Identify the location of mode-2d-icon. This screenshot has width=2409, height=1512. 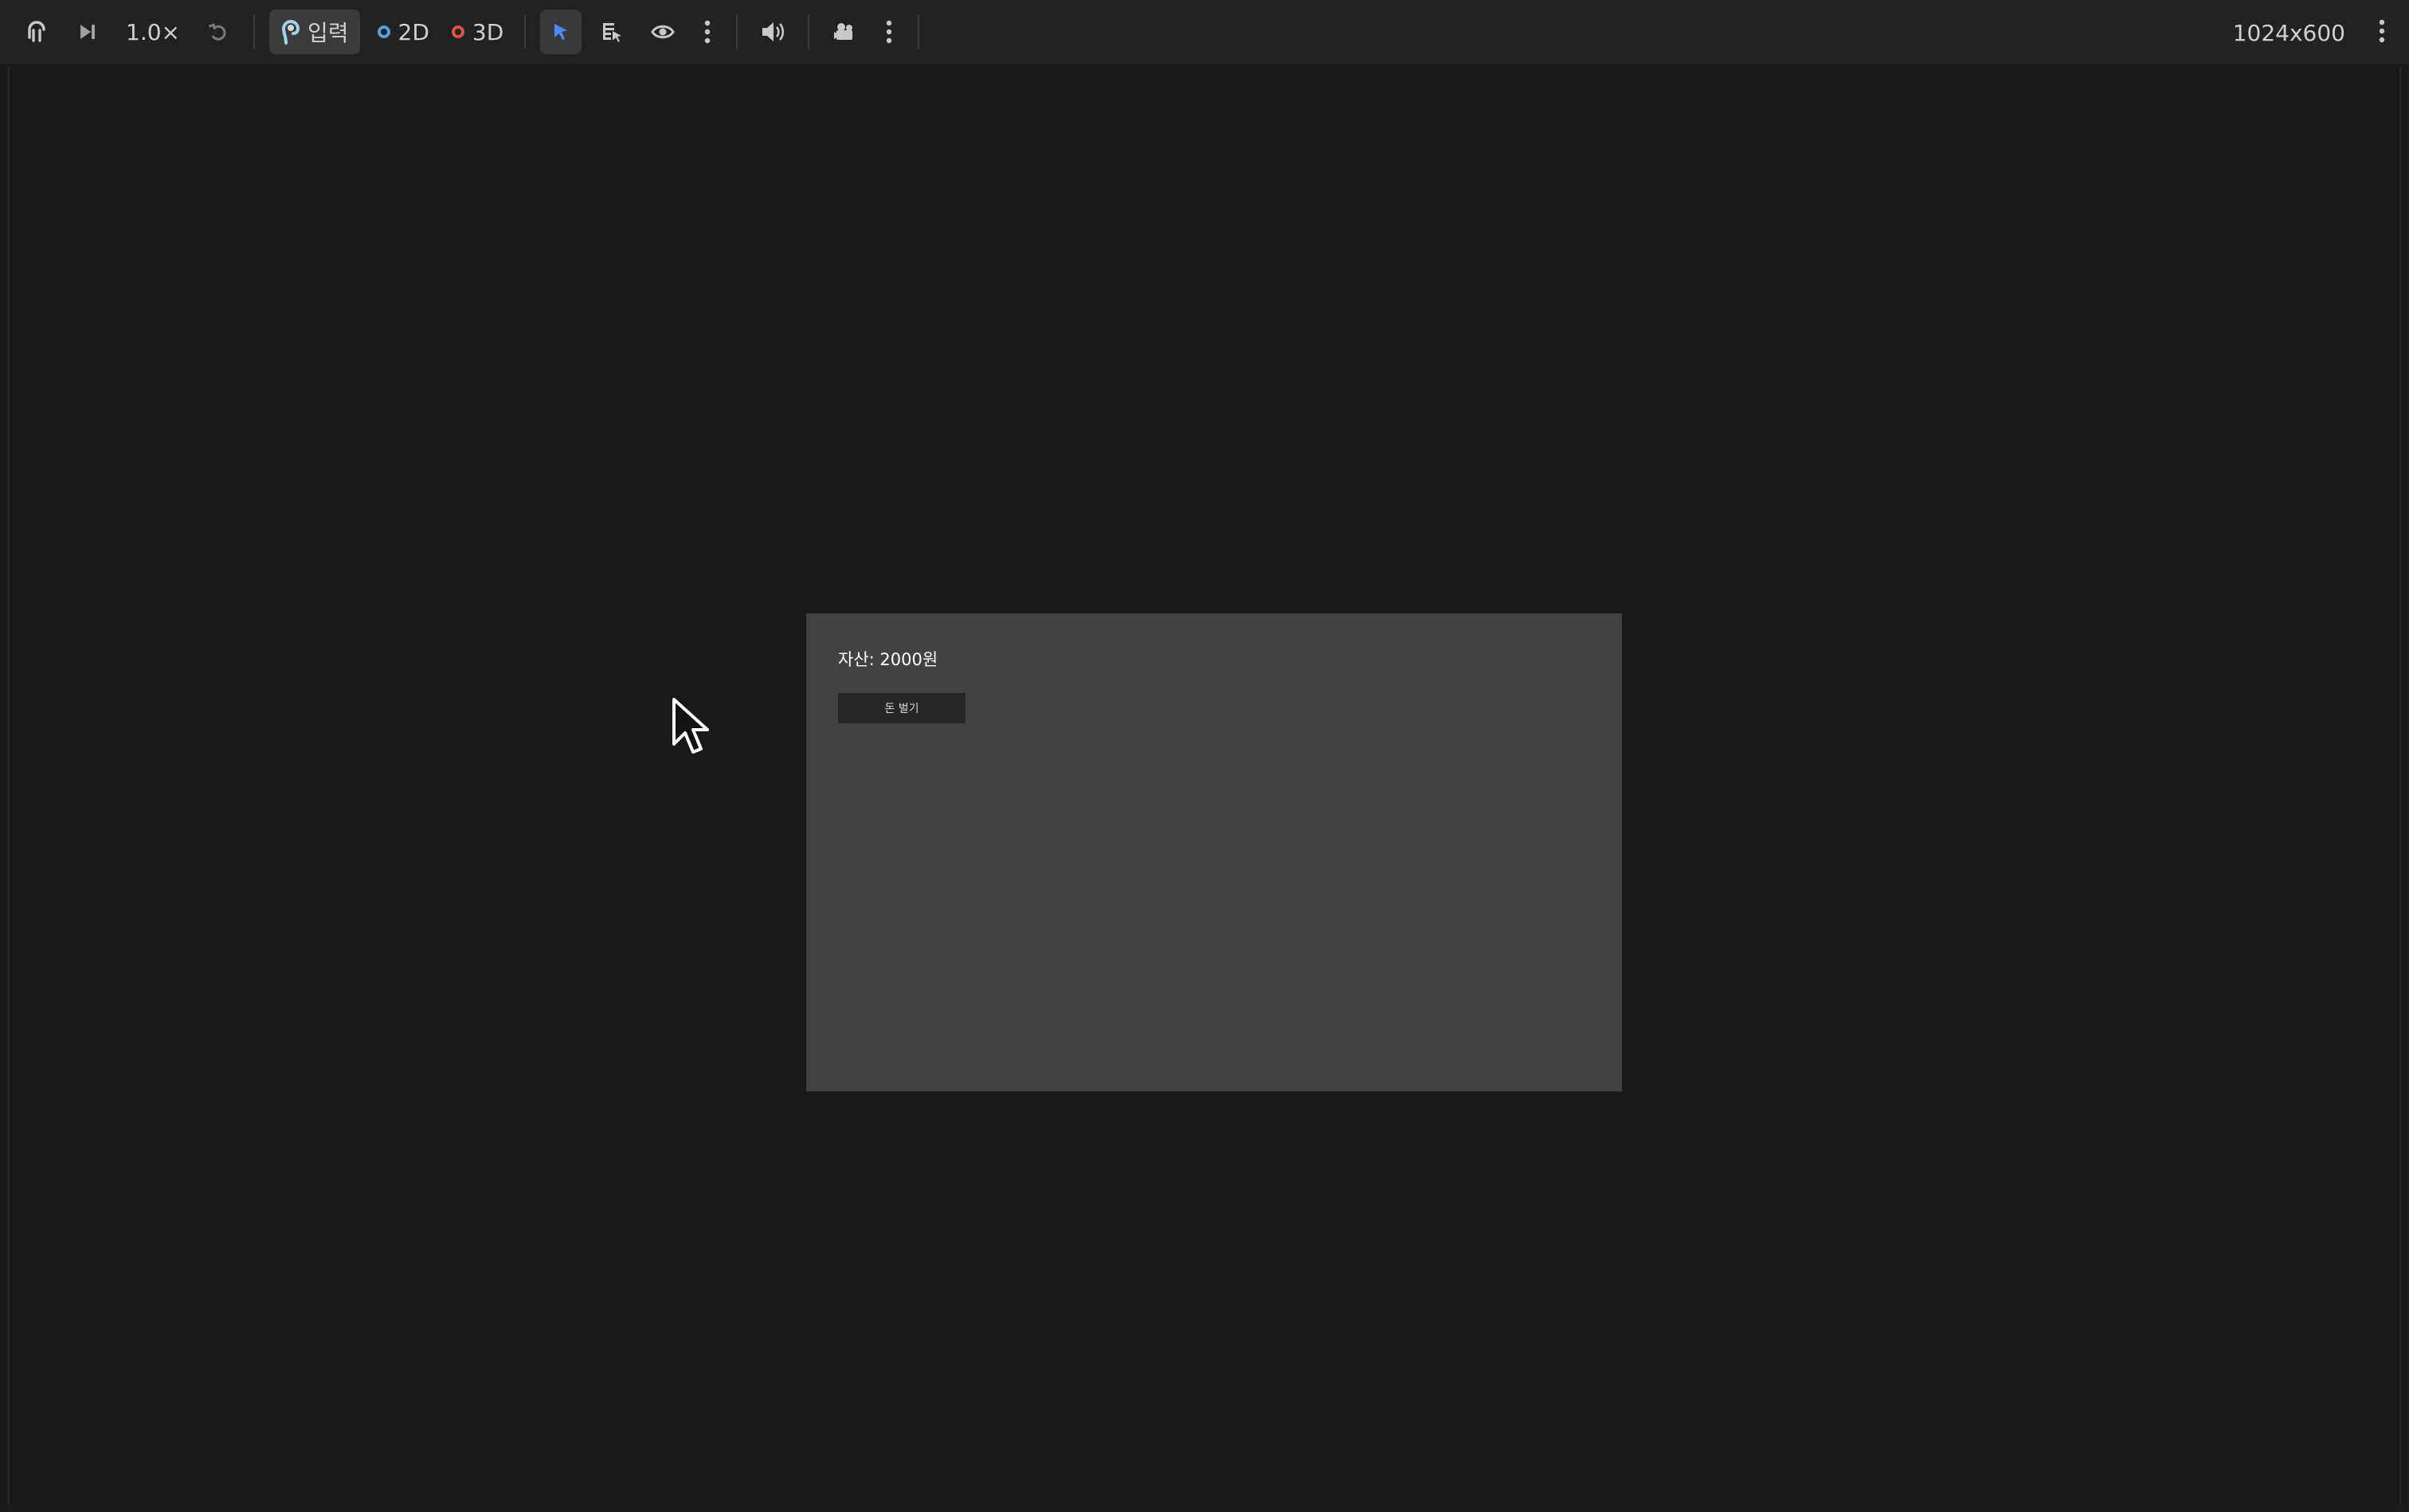
(383, 32).